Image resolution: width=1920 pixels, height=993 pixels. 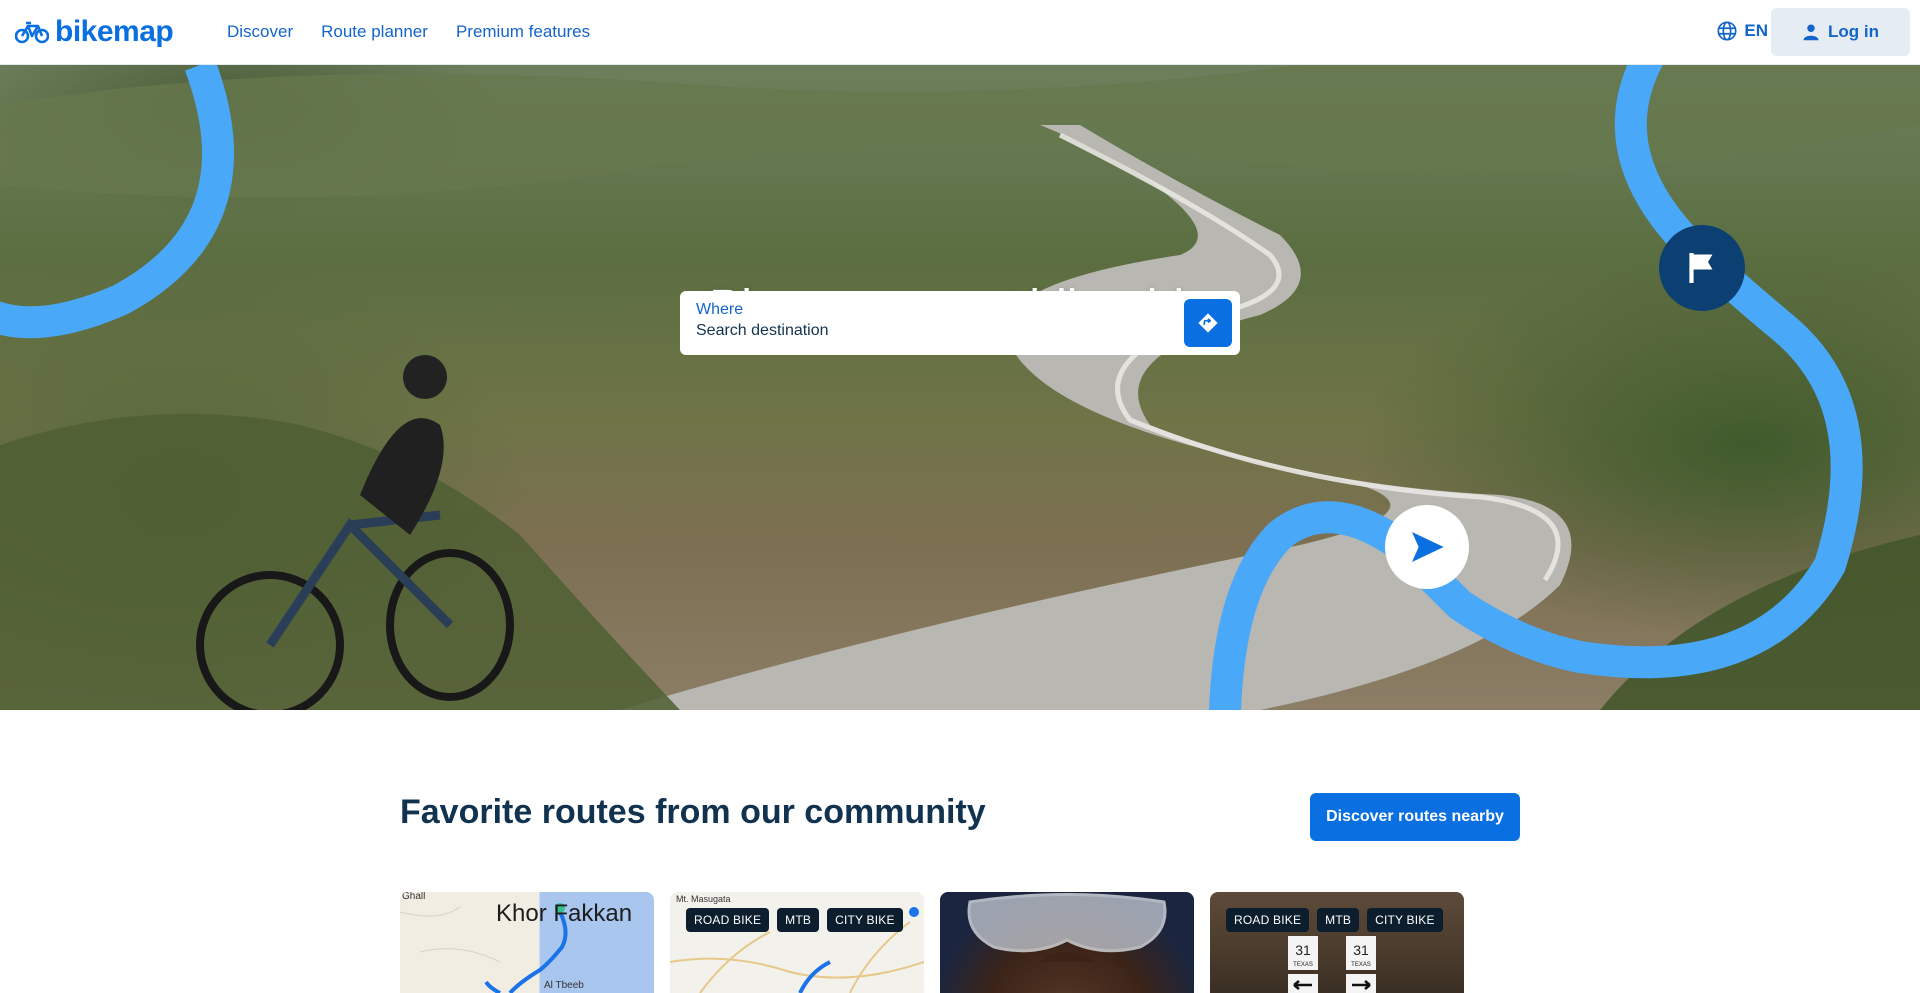 I want to click on destination-search: Where, so click(x=960, y=323).